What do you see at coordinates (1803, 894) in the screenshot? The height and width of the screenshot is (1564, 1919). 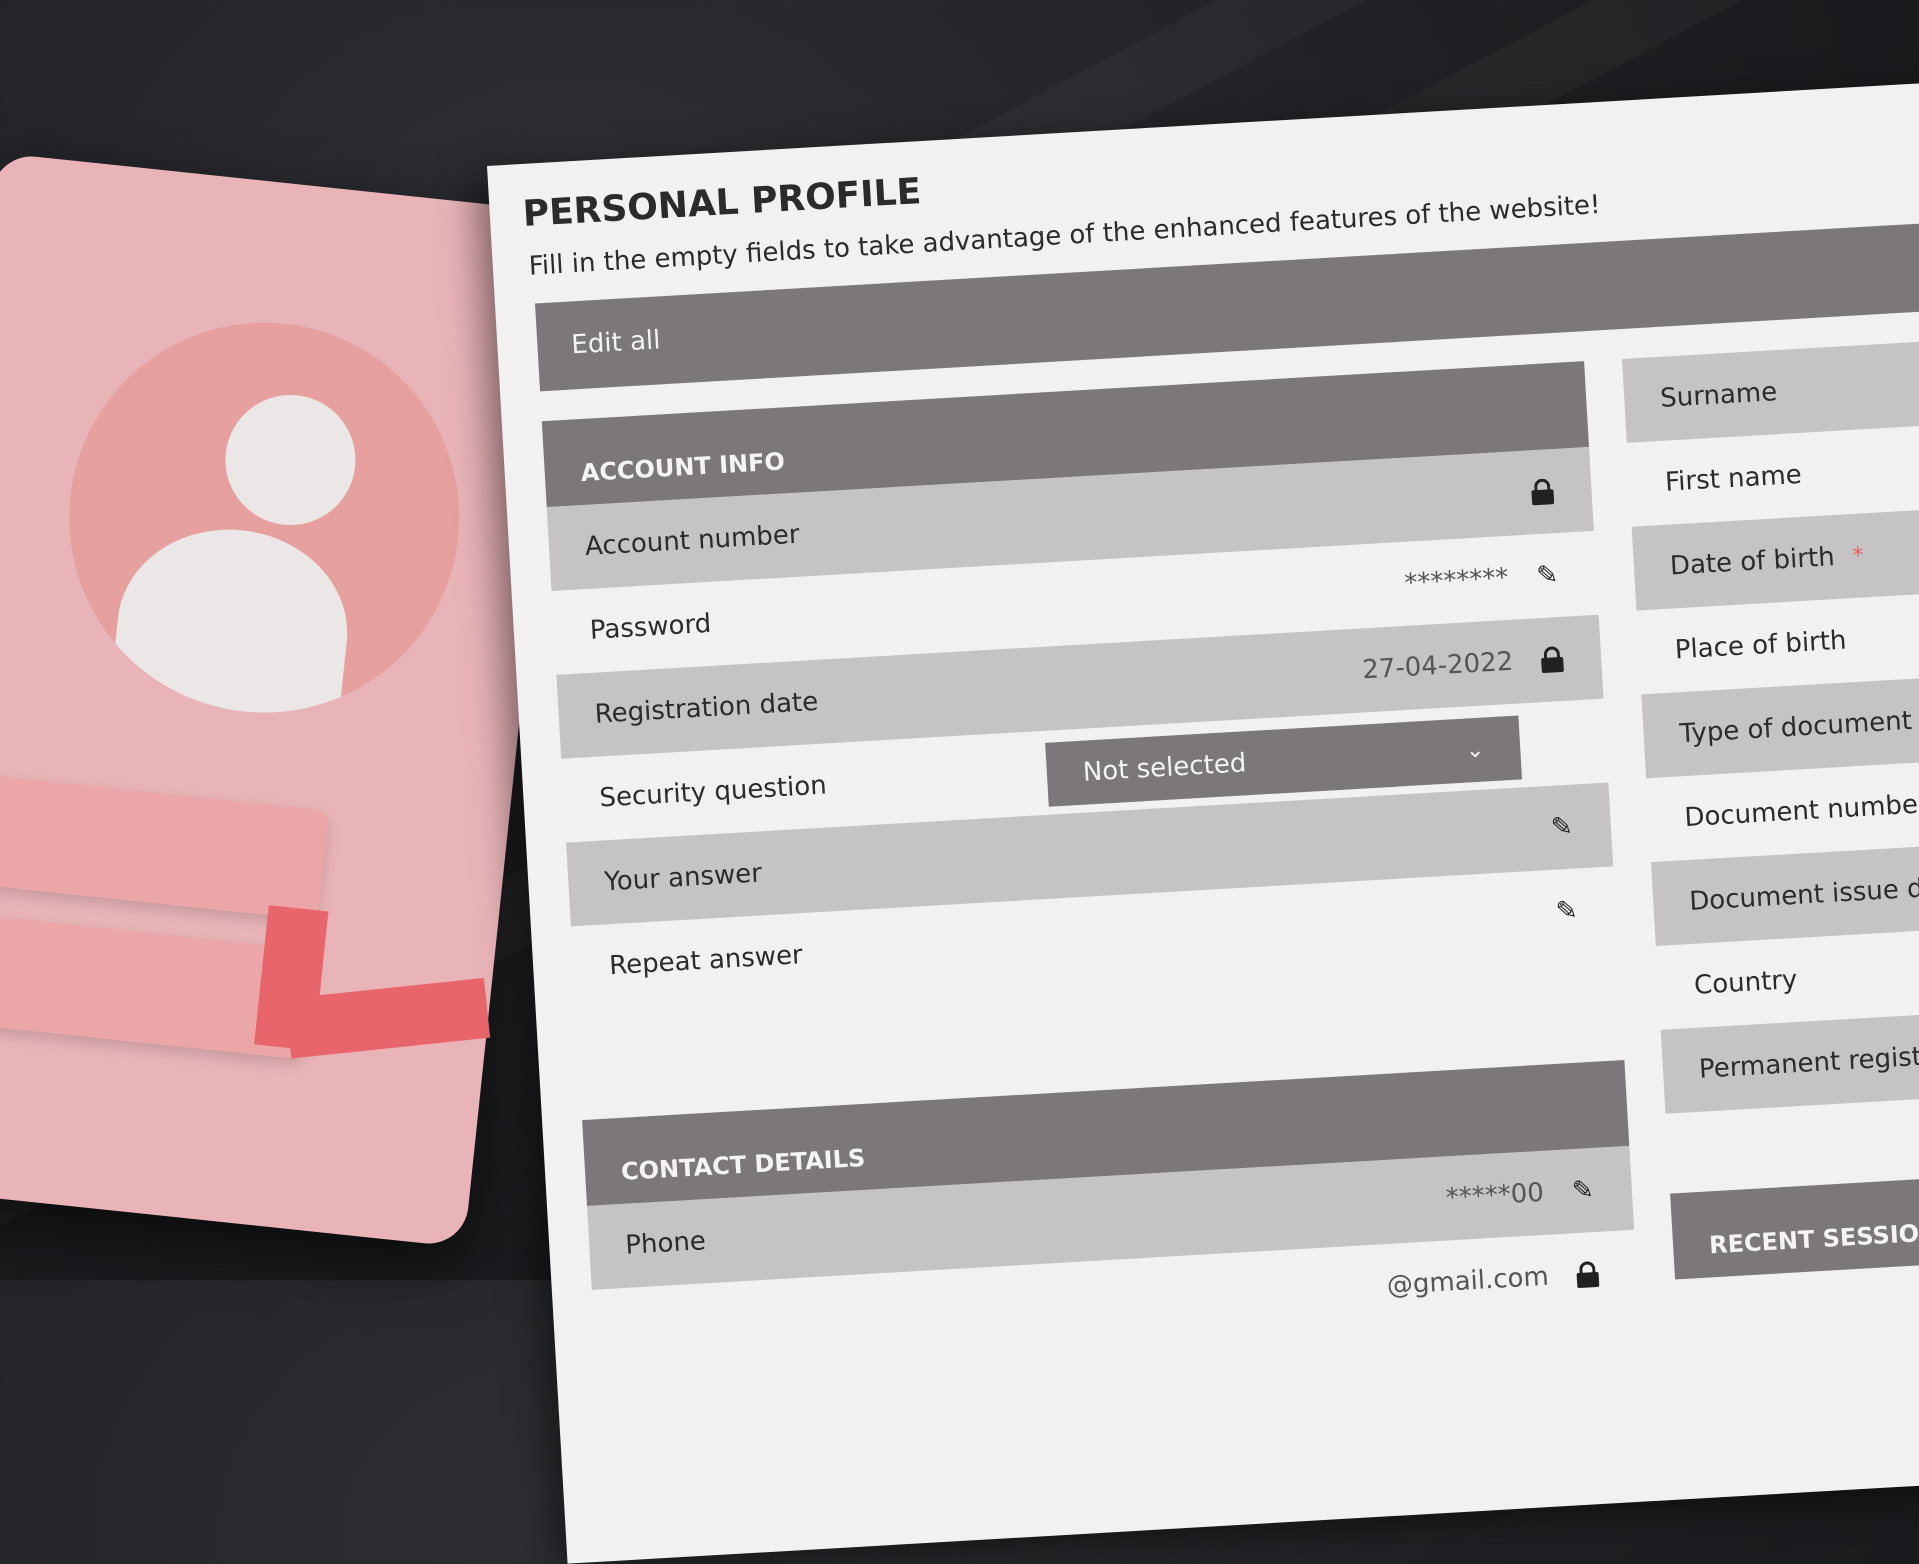 I see `field-label: Document issue da` at bounding box center [1803, 894].